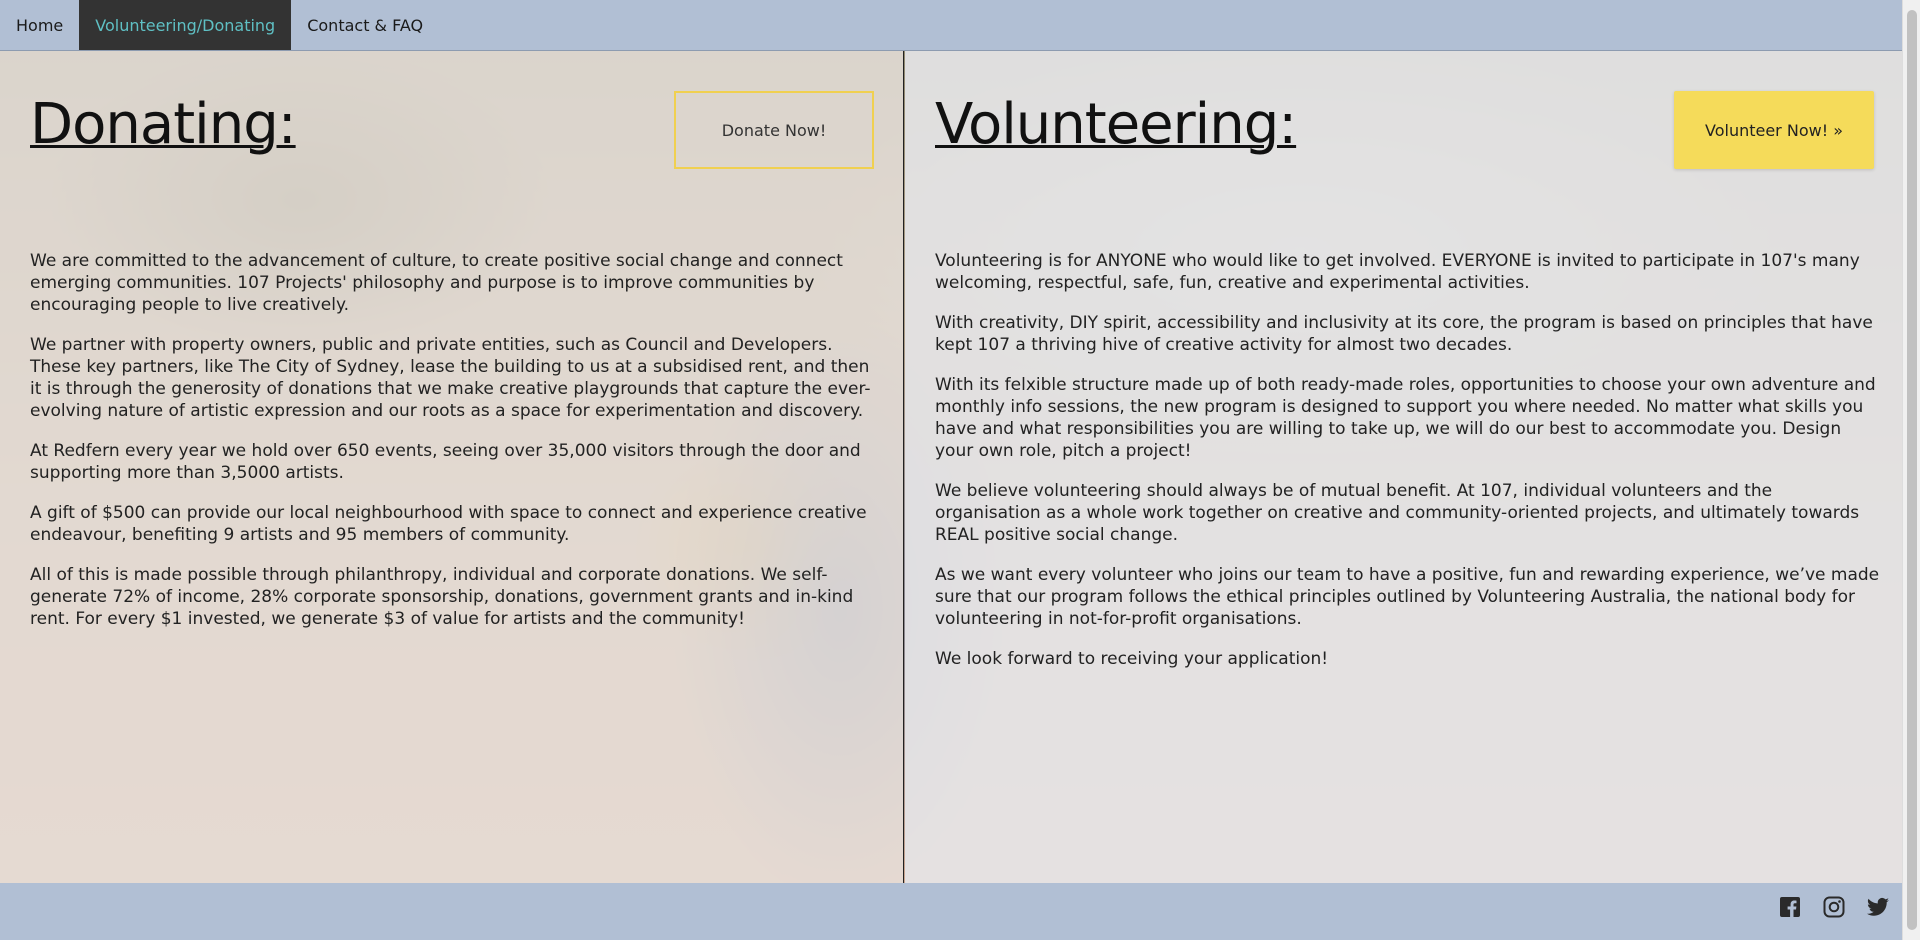  What do you see at coordinates (163, 124) in the screenshot?
I see `donating-title: Donating:` at bounding box center [163, 124].